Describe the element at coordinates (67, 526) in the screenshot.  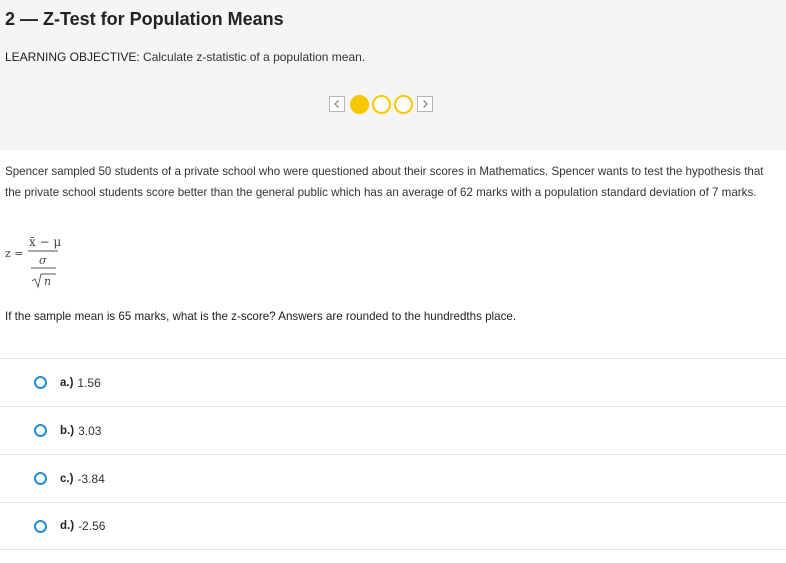
I see `answer-letter: d.)` at that location.